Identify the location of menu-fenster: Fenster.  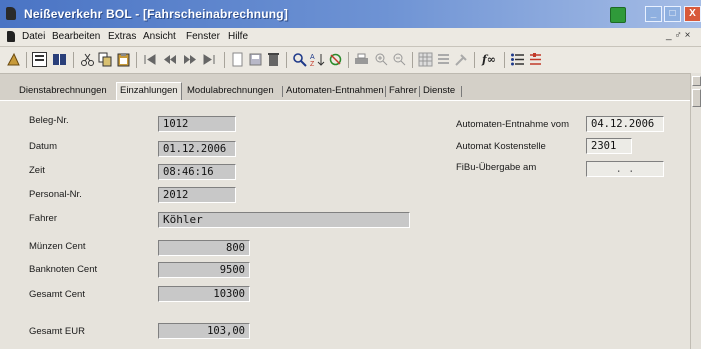
(203, 36).